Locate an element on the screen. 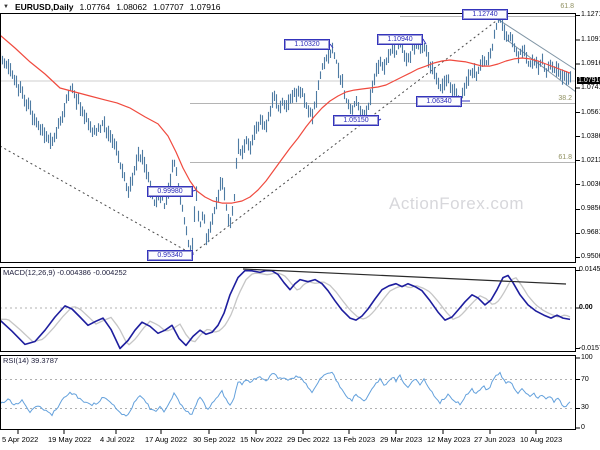  date-axis-label: 12 May 2023 is located at coordinates (449, 439).